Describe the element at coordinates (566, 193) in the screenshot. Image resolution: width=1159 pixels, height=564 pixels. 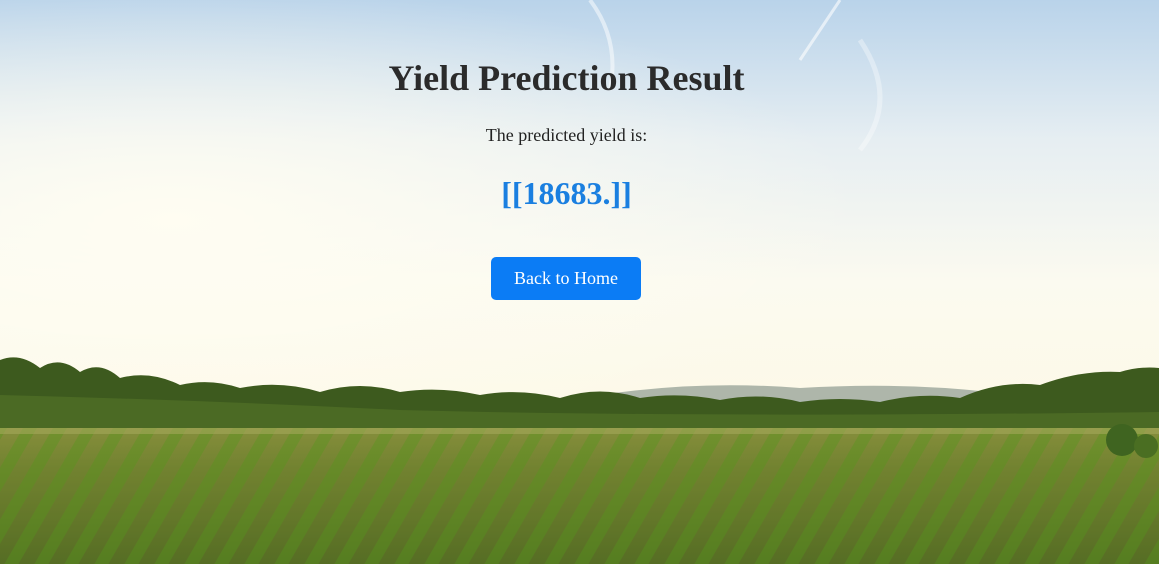
I see `predicted-yield-value: [[18683.]]` at that location.